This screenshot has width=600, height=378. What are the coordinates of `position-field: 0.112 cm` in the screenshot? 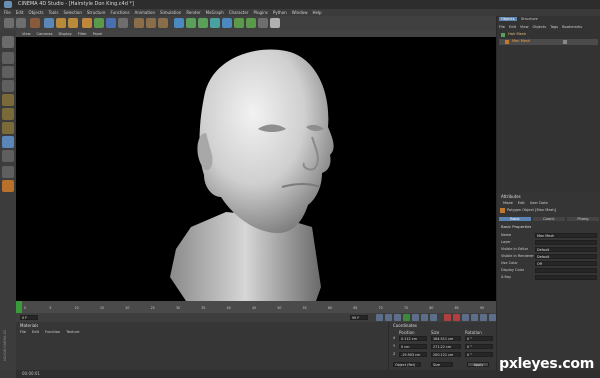 It's located at (413, 338).